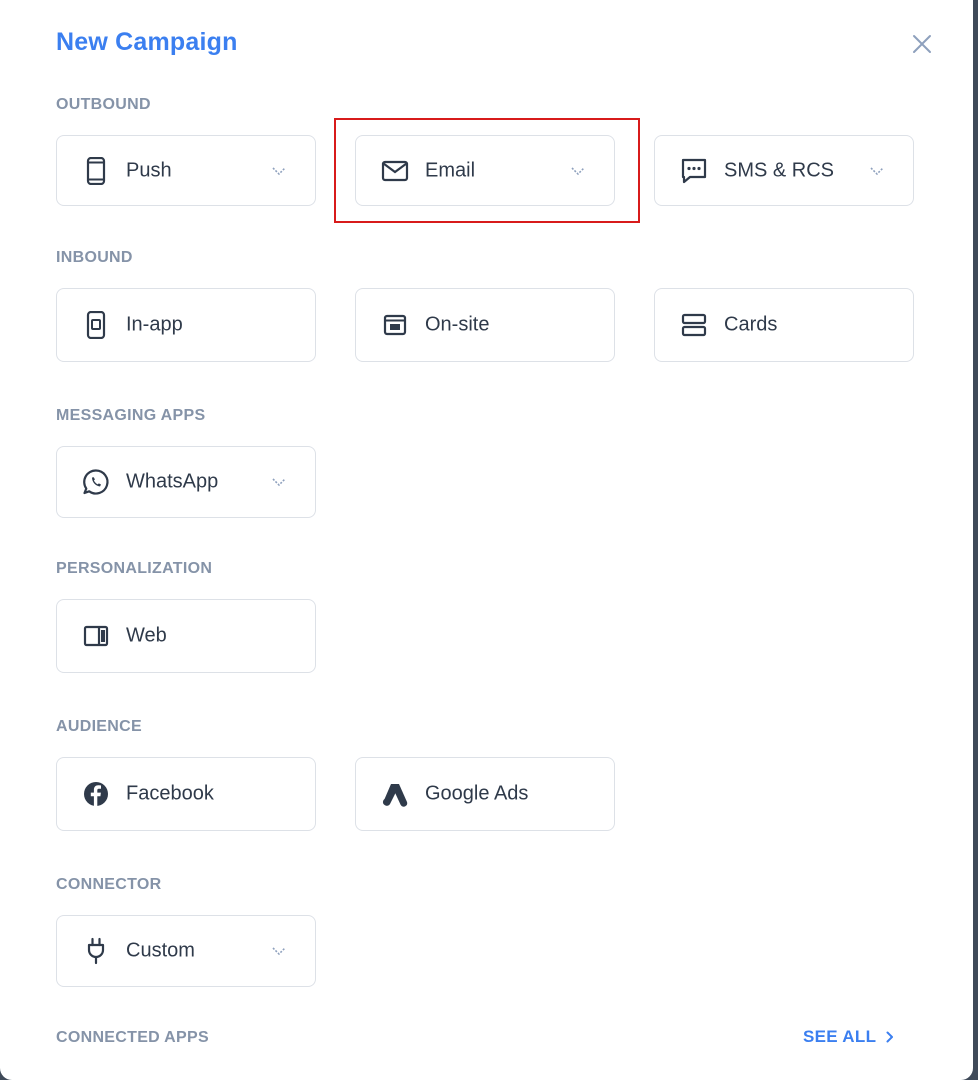 The image size is (978, 1080). Describe the element at coordinates (99, 726) in the screenshot. I see `section-label-audience: AUDIENCE` at that location.